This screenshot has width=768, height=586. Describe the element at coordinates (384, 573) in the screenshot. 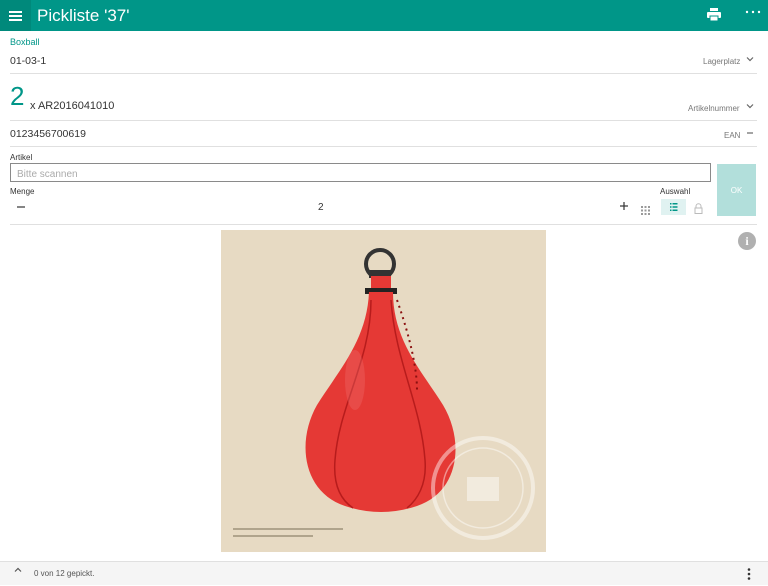

I see `footer-bar: 0 von 12 gepickt.` at that location.